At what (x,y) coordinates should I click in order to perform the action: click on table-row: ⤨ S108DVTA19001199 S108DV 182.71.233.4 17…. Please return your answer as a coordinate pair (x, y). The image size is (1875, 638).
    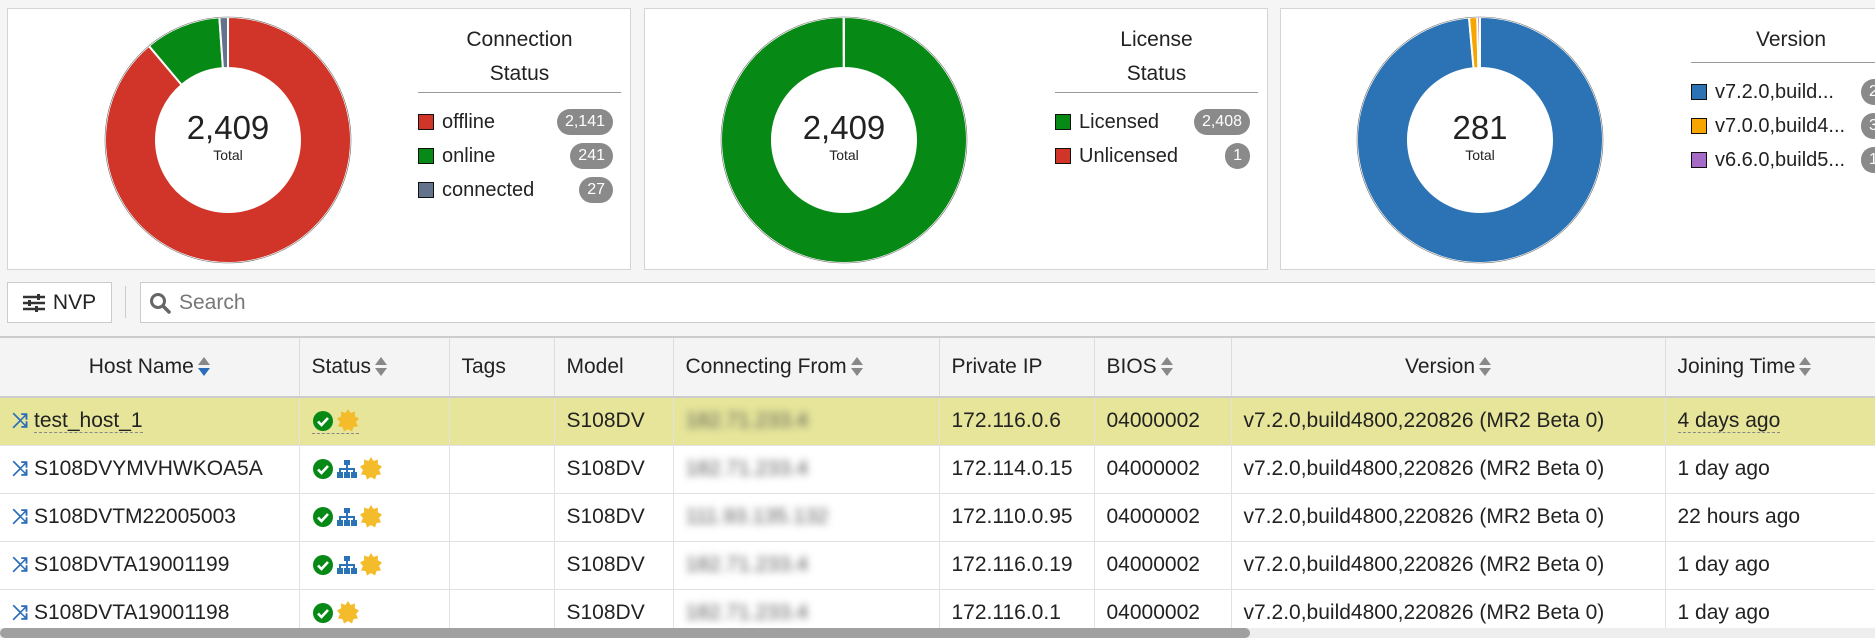
    Looking at the image, I should click on (937, 565).